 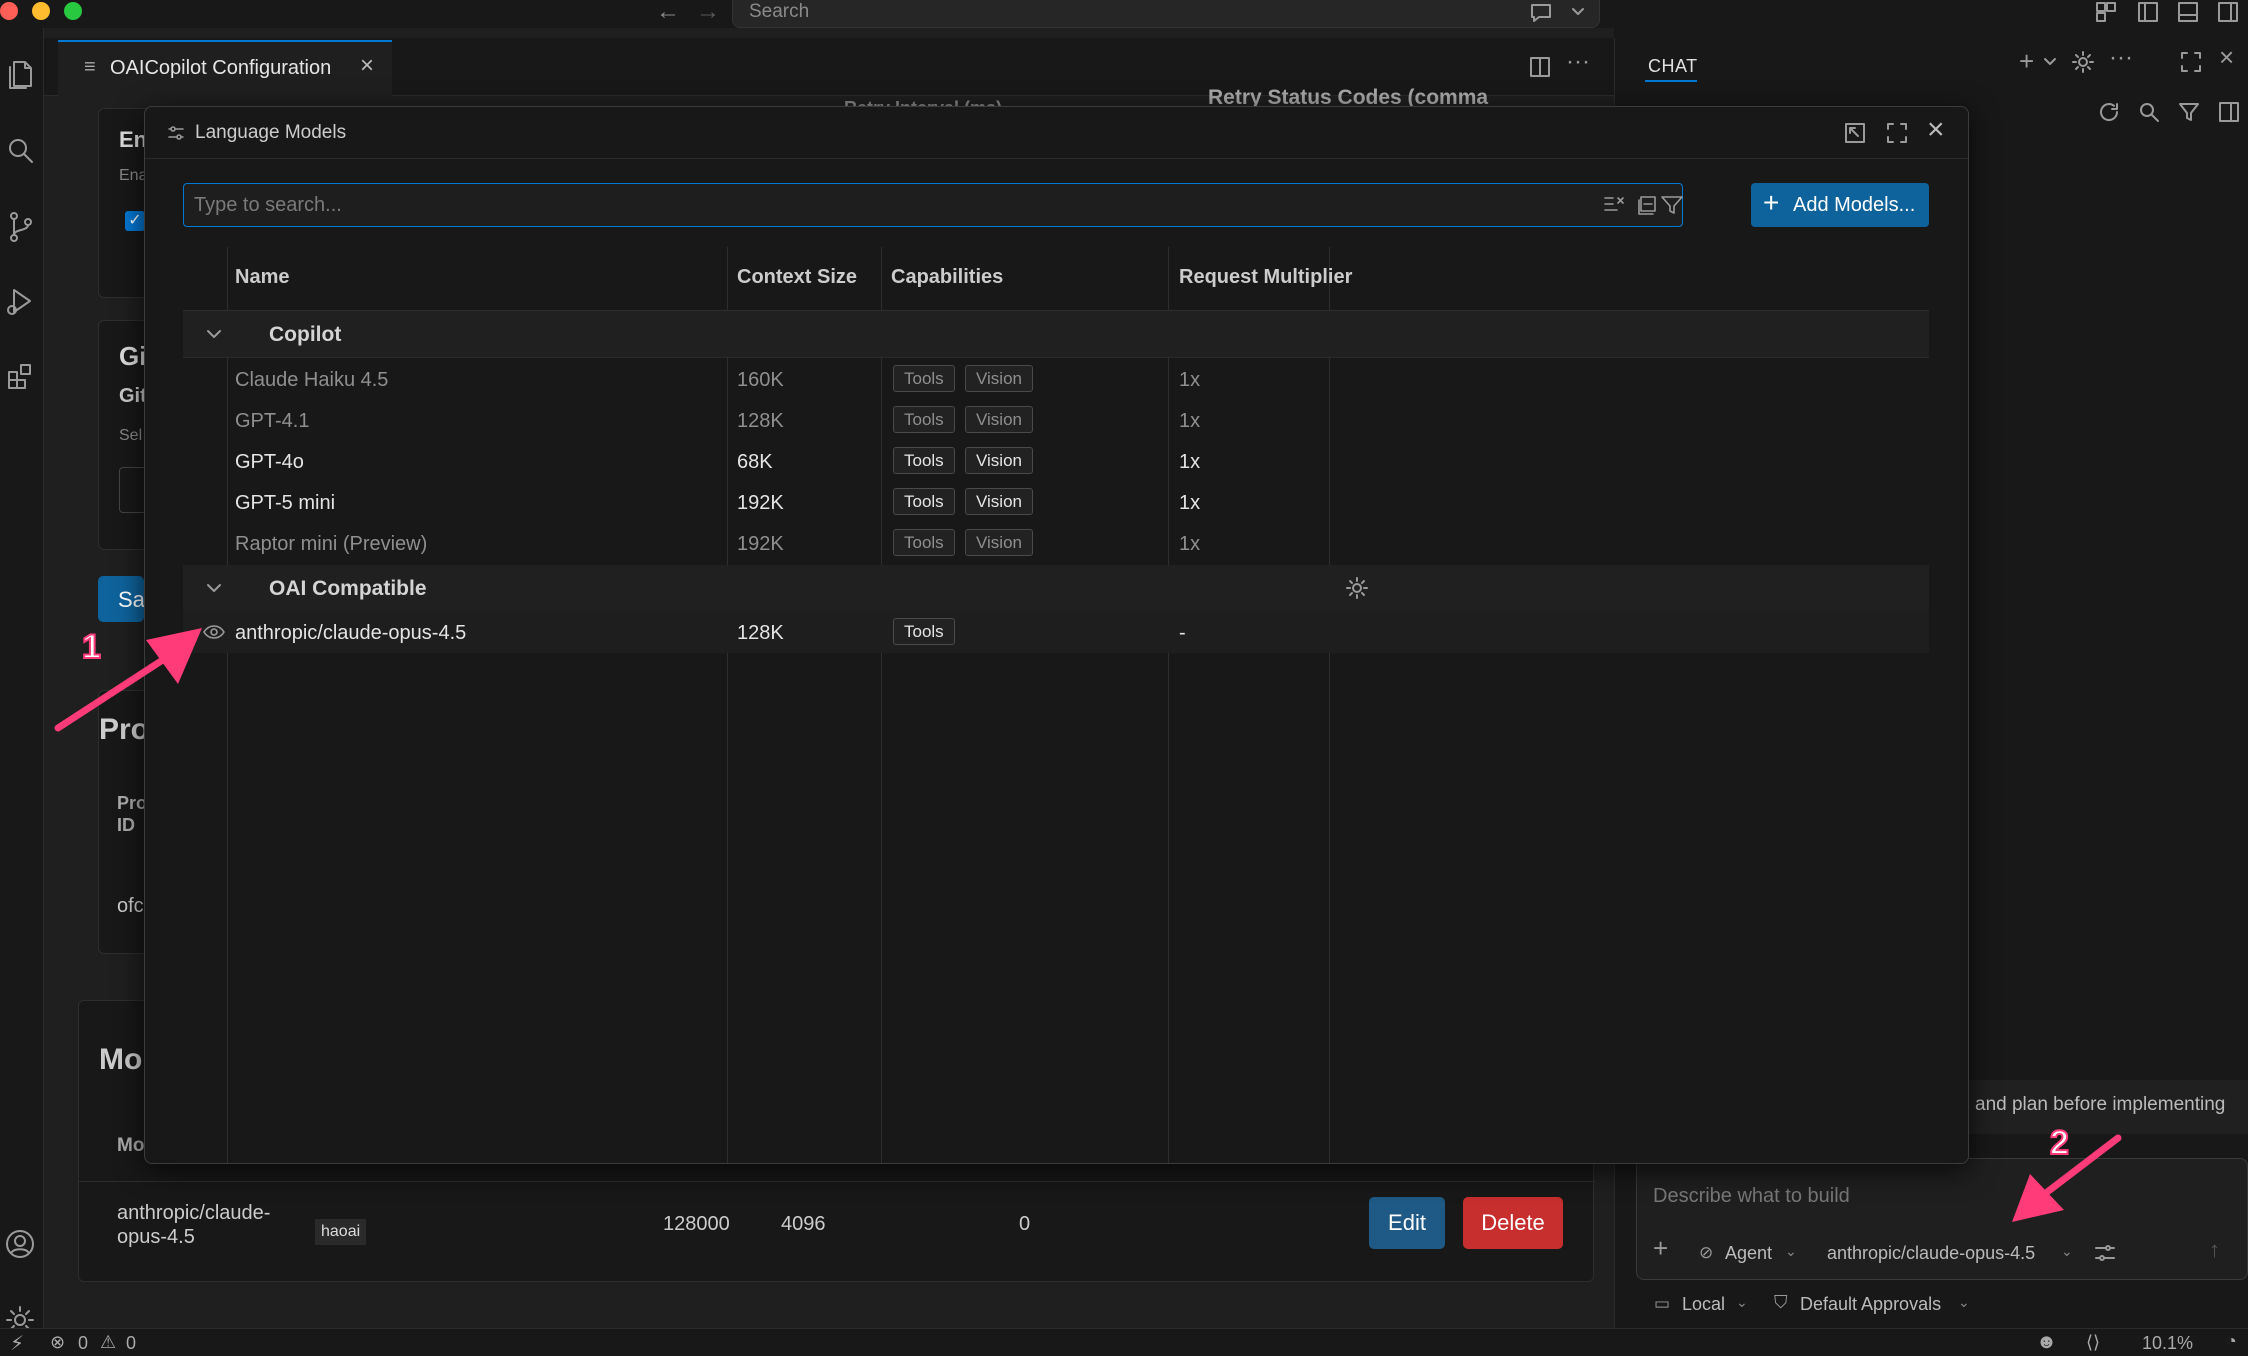 I want to click on card-desc-clip: Sel, so click(x=131, y=435).